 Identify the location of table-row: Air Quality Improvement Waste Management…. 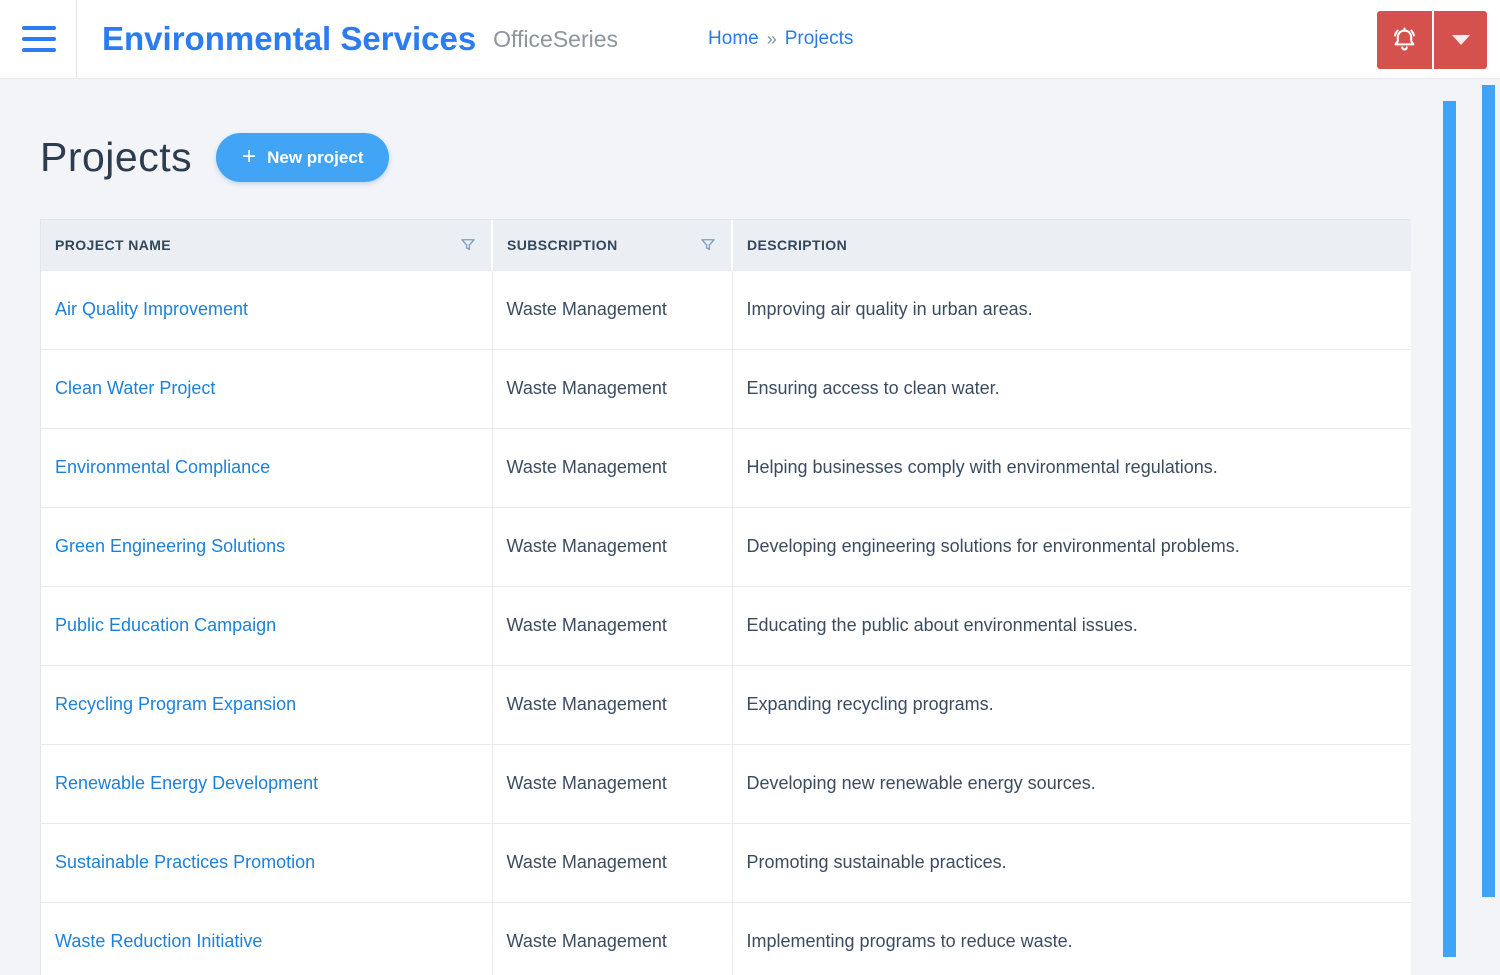
(726, 309).